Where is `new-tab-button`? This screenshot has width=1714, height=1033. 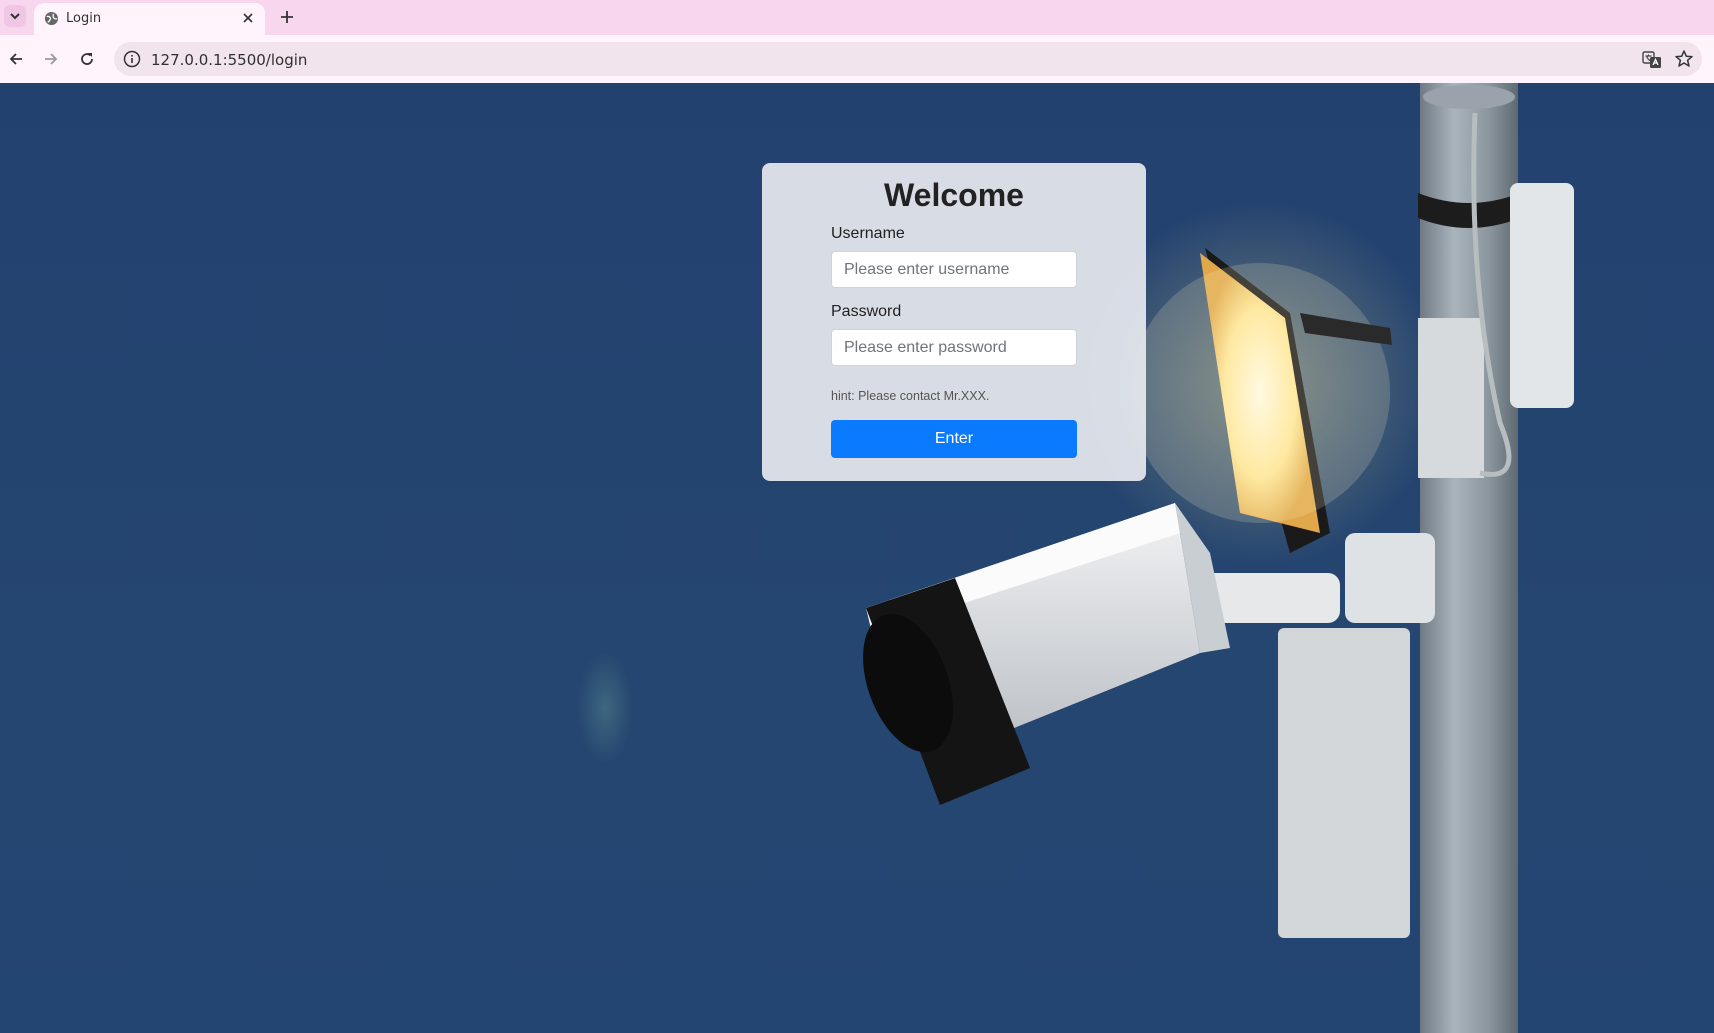
new-tab-button is located at coordinates (287, 17).